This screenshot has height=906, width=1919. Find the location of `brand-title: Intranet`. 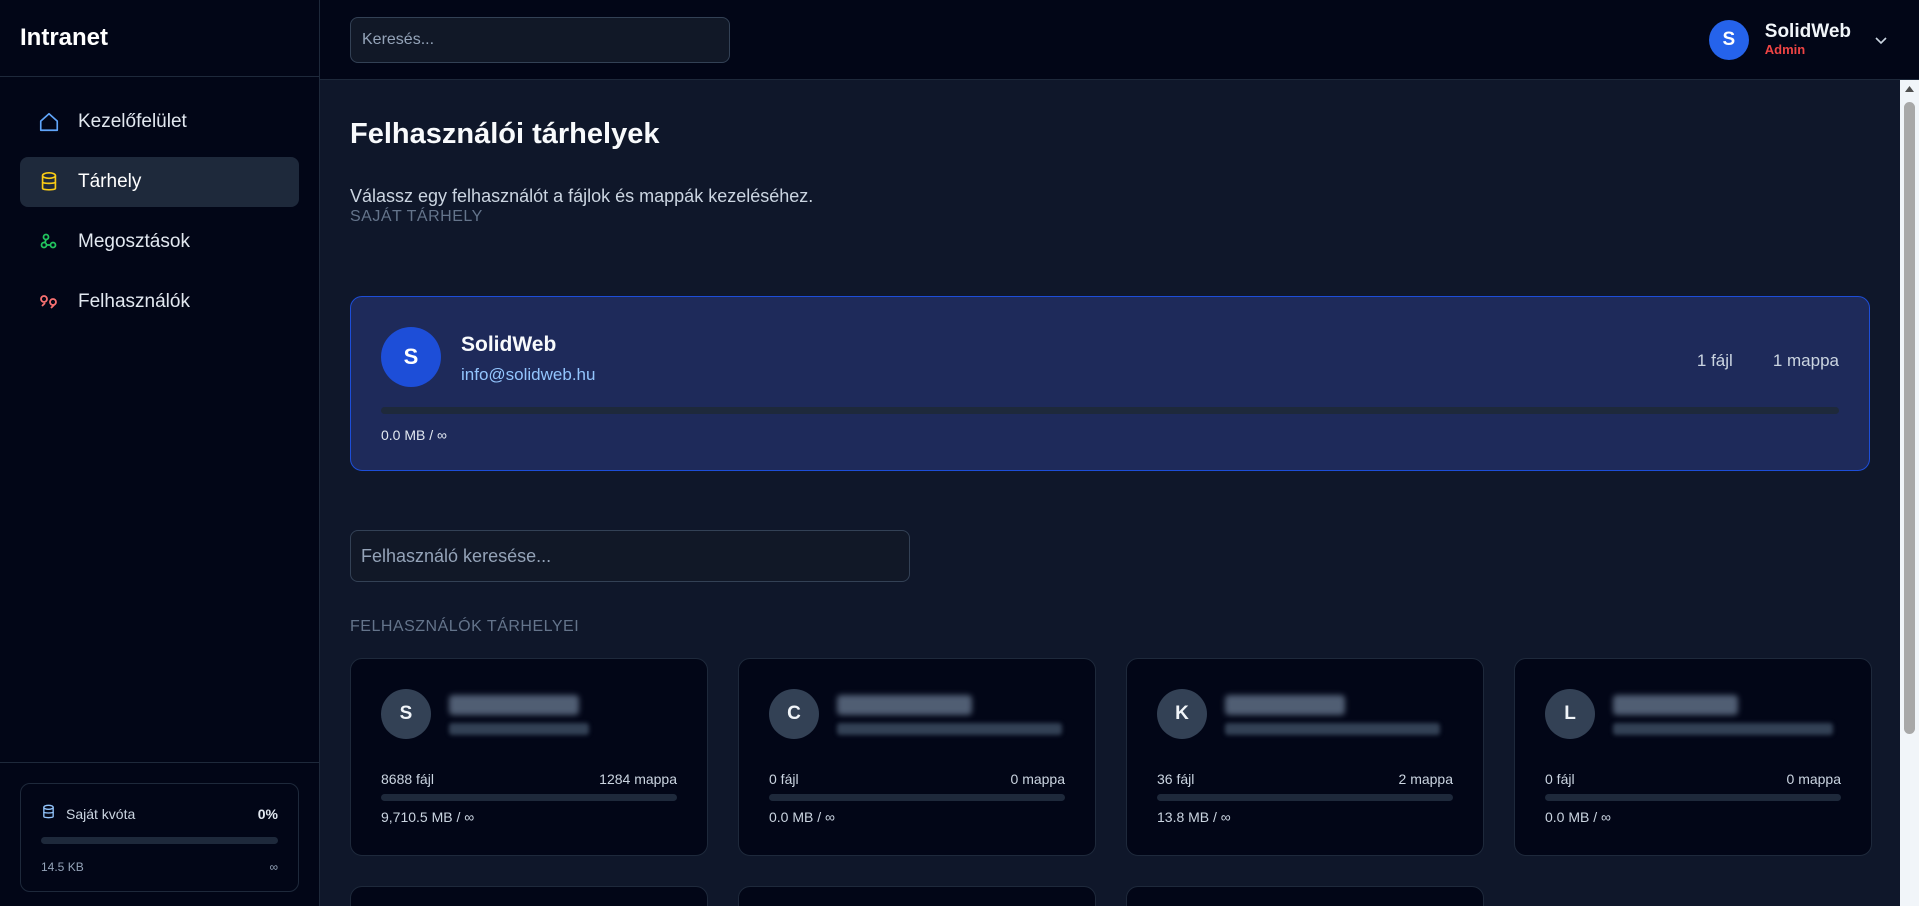

brand-title: Intranet is located at coordinates (159, 38).